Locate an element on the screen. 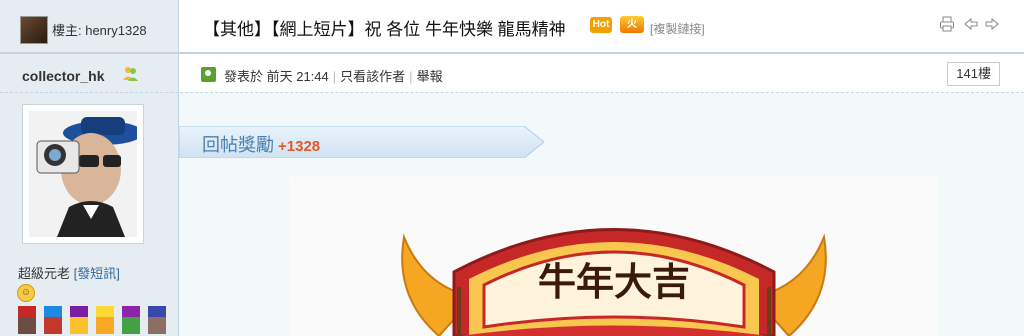 The width and height of the screenshot is (1024, 336). print-icon is located at coordinates (947, 25).